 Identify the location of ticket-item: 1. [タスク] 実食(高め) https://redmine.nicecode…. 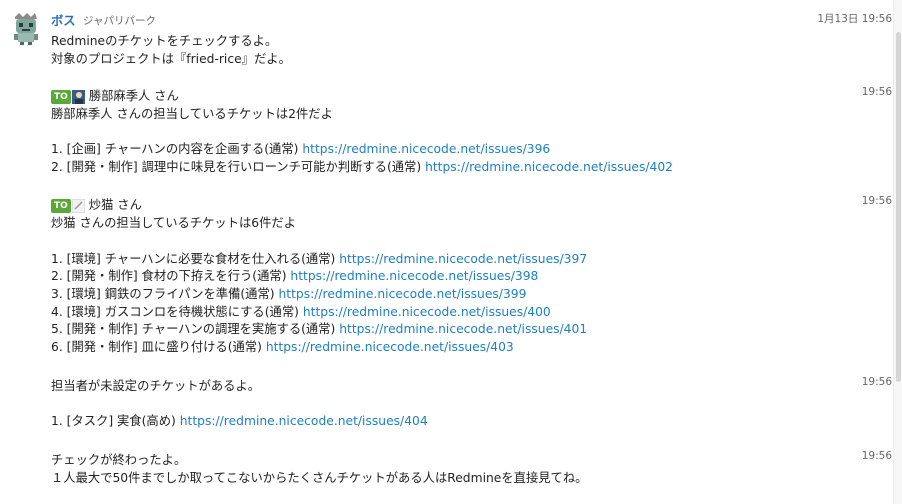
(239, 421).